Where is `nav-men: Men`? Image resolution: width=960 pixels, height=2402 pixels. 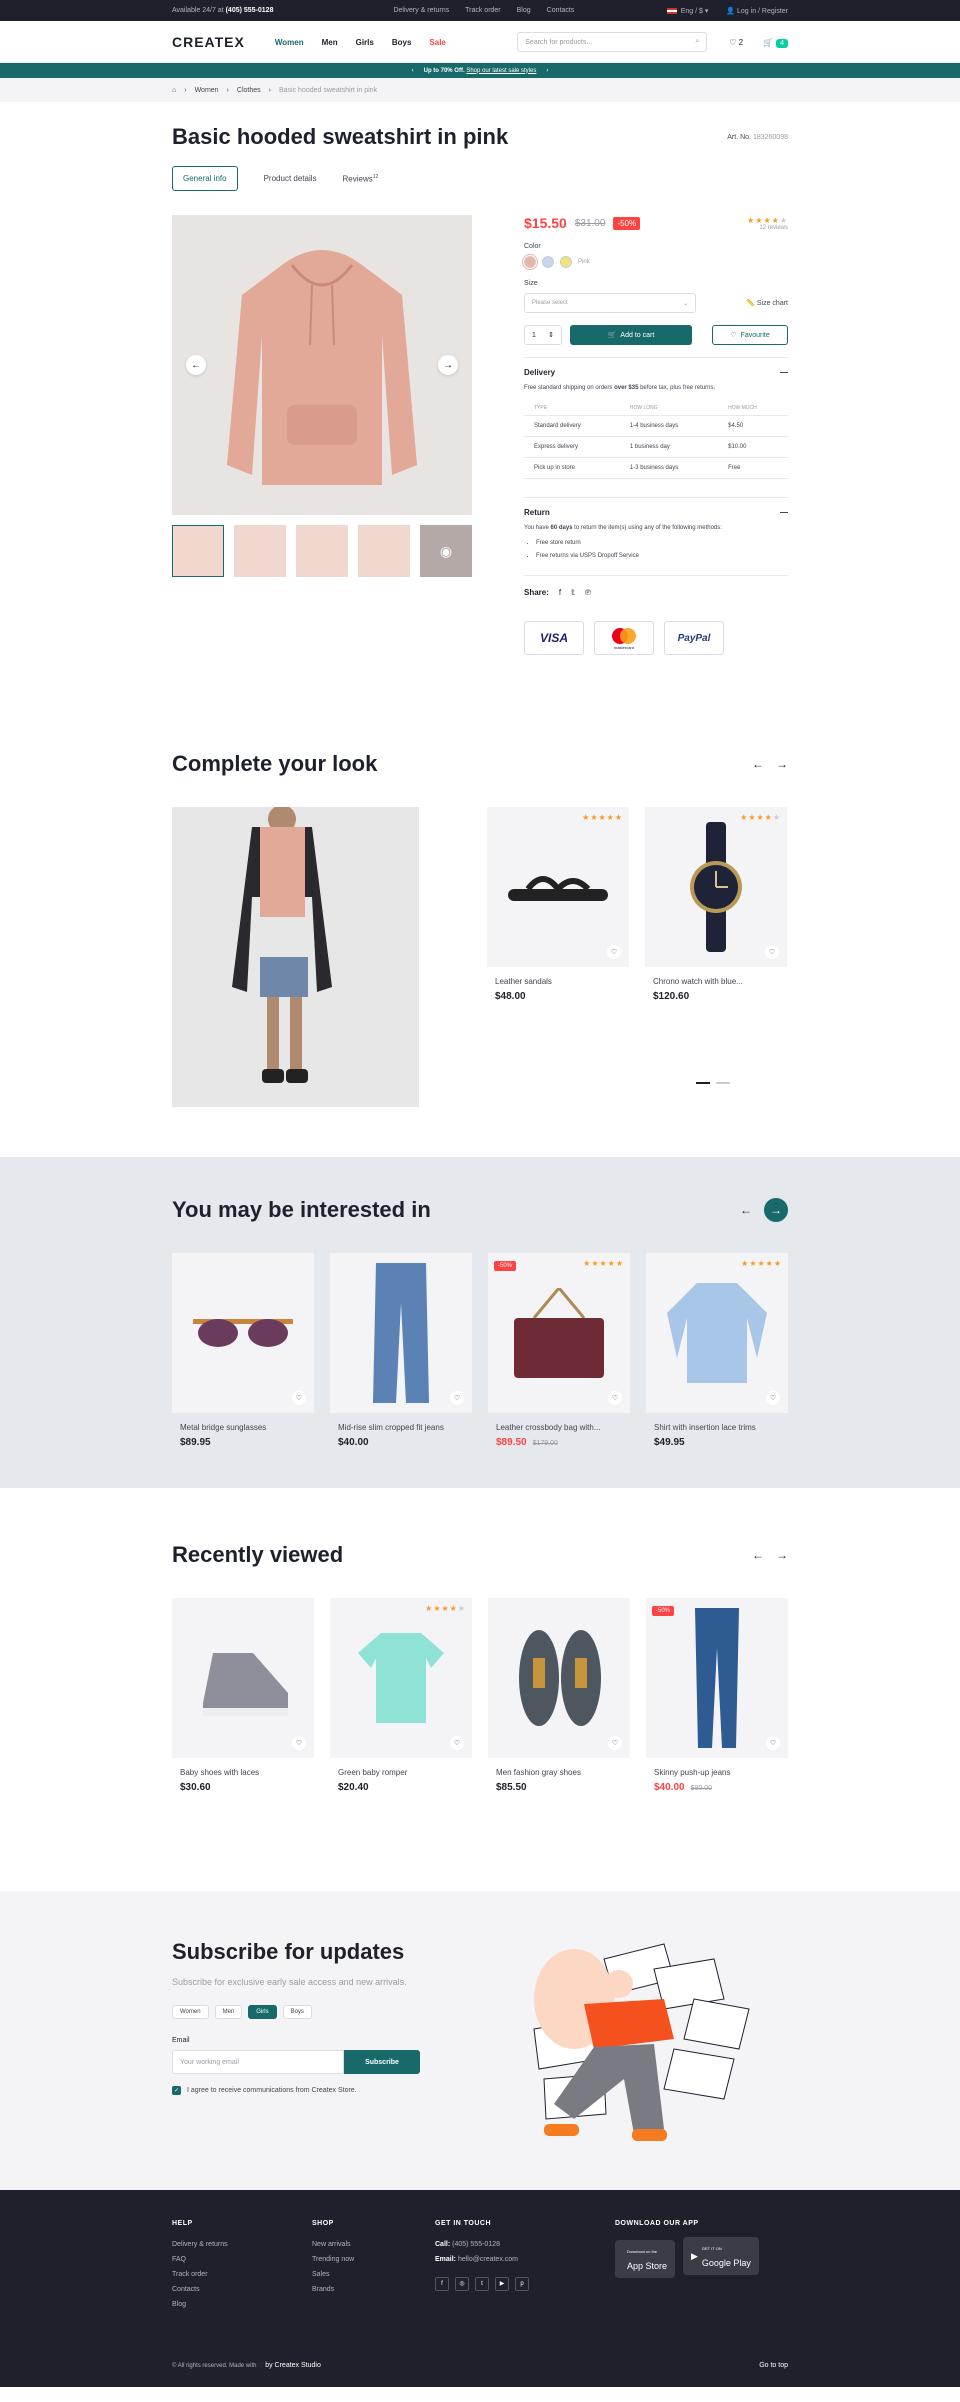
nav-men: Men is located at coordinates (330, 42).